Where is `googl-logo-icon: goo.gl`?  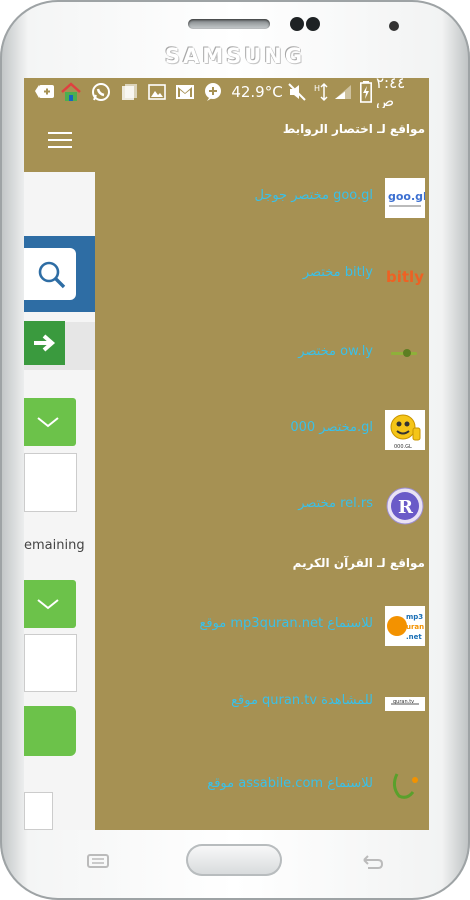
googl-logo-icon: goo.gl is located at coordinates (406, 198).